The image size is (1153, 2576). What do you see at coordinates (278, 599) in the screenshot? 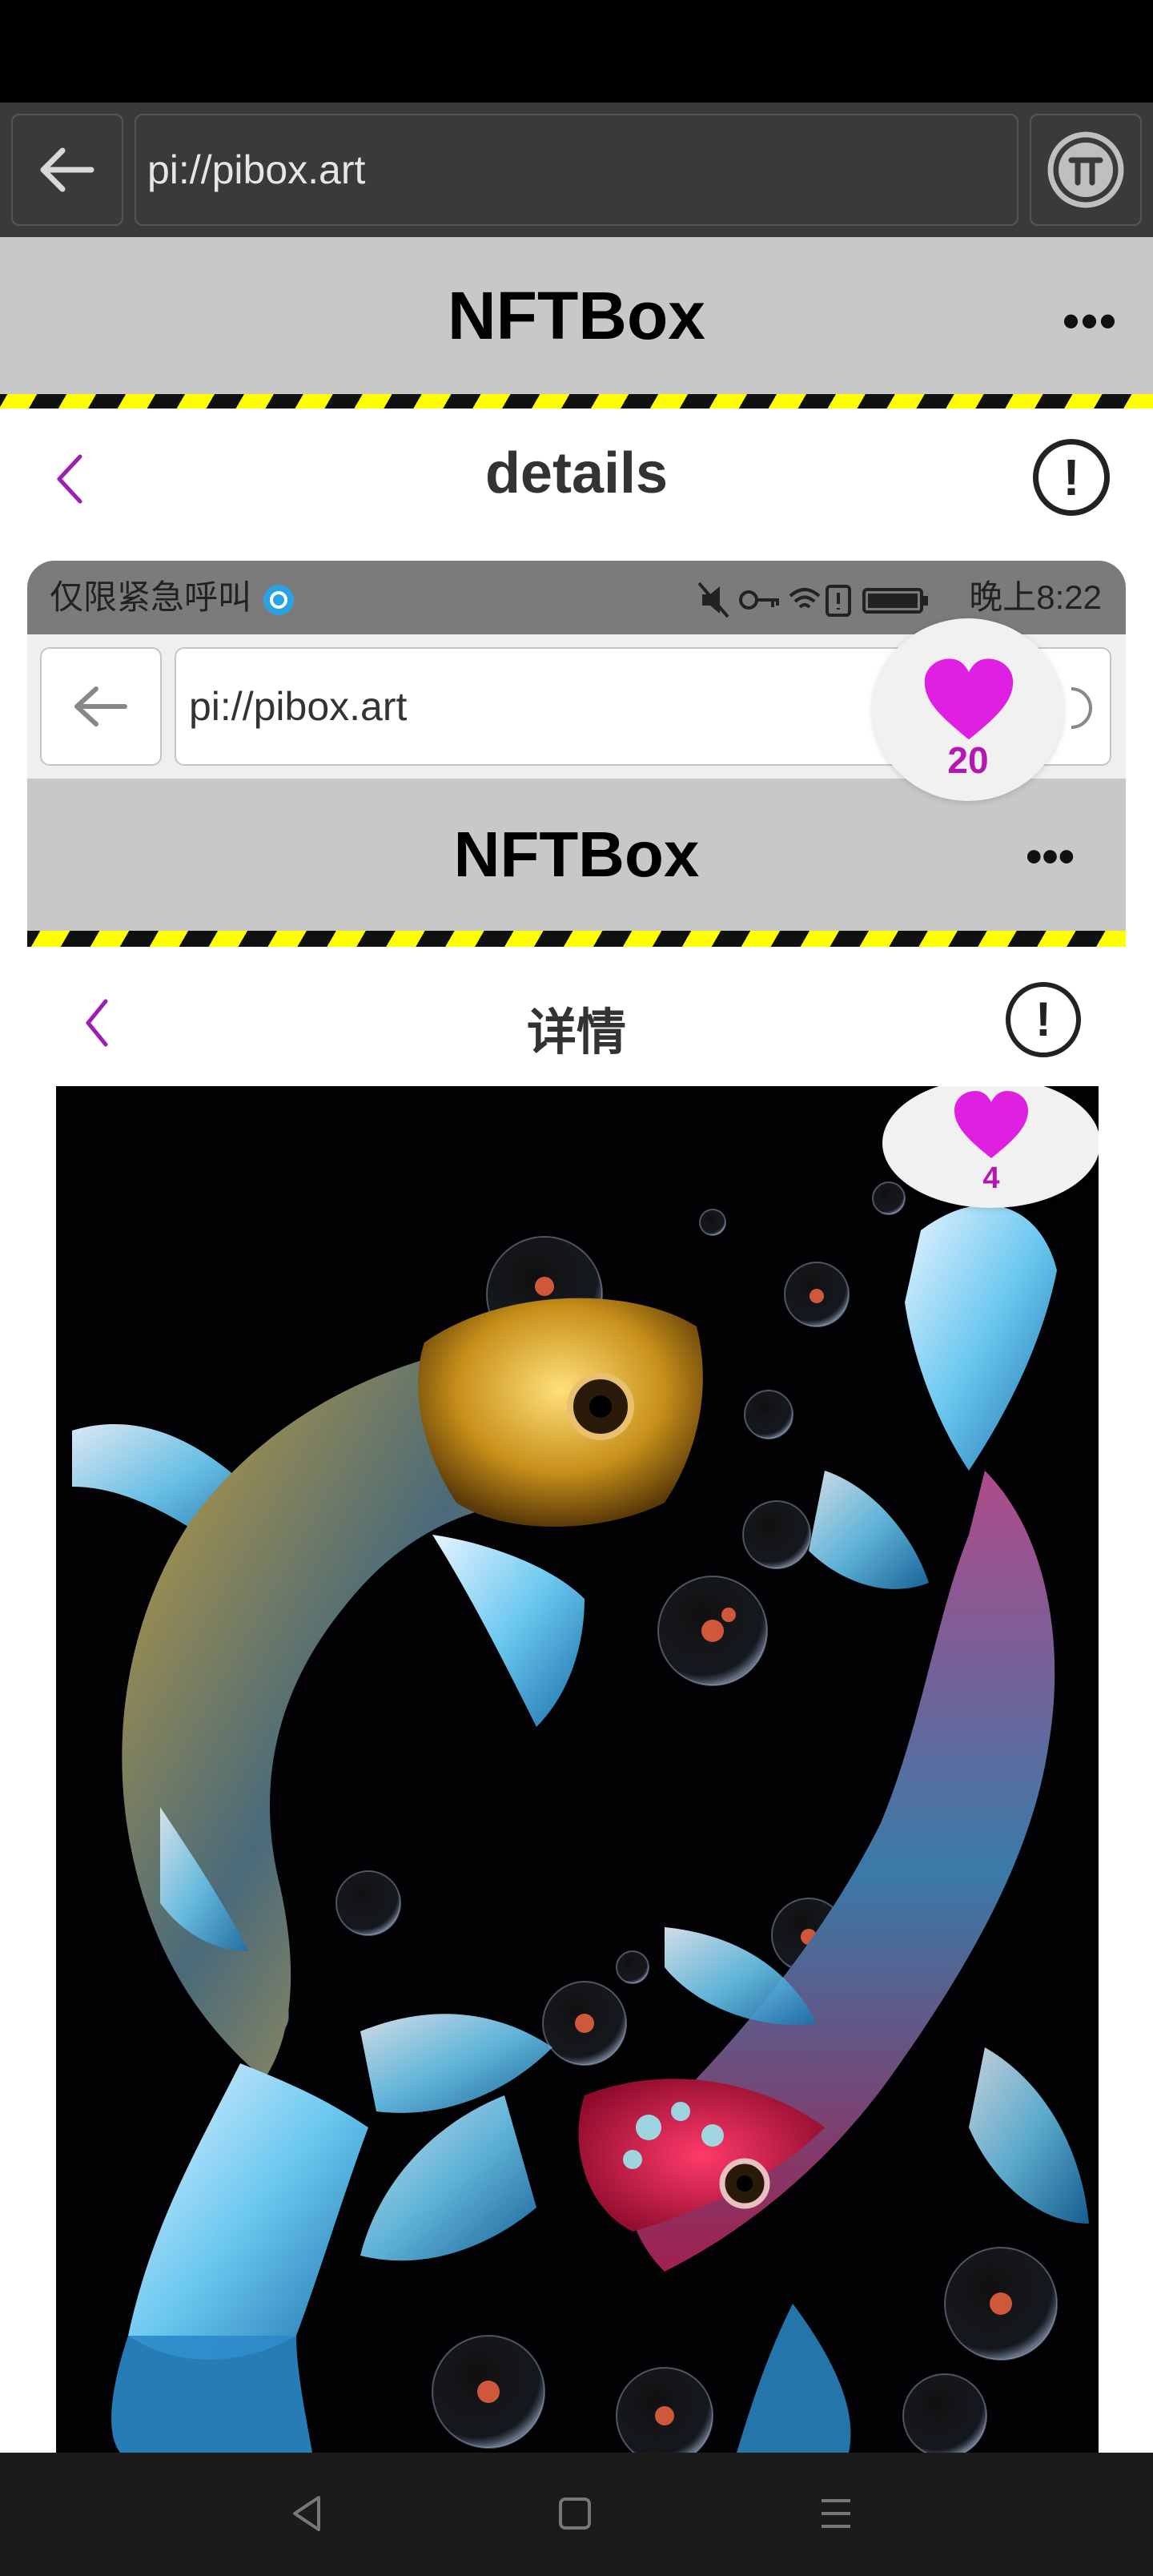
I see `assistant-icon` at bounding box center [278, 599].